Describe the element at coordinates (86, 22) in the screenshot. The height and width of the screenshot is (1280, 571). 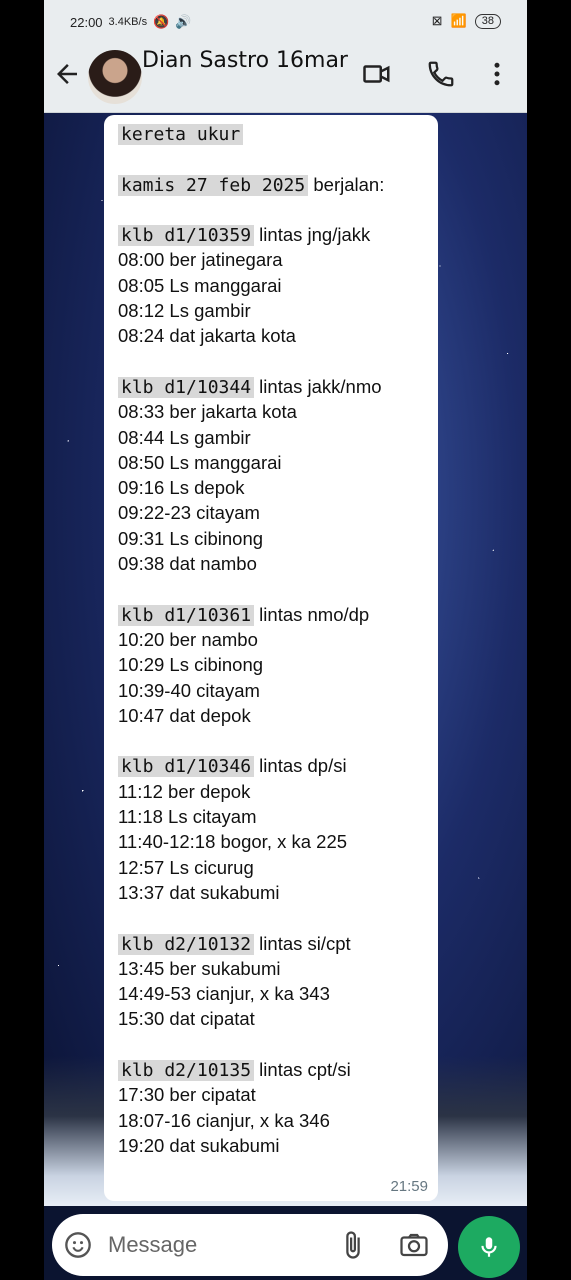
I see `clock: 22:00` at that location.